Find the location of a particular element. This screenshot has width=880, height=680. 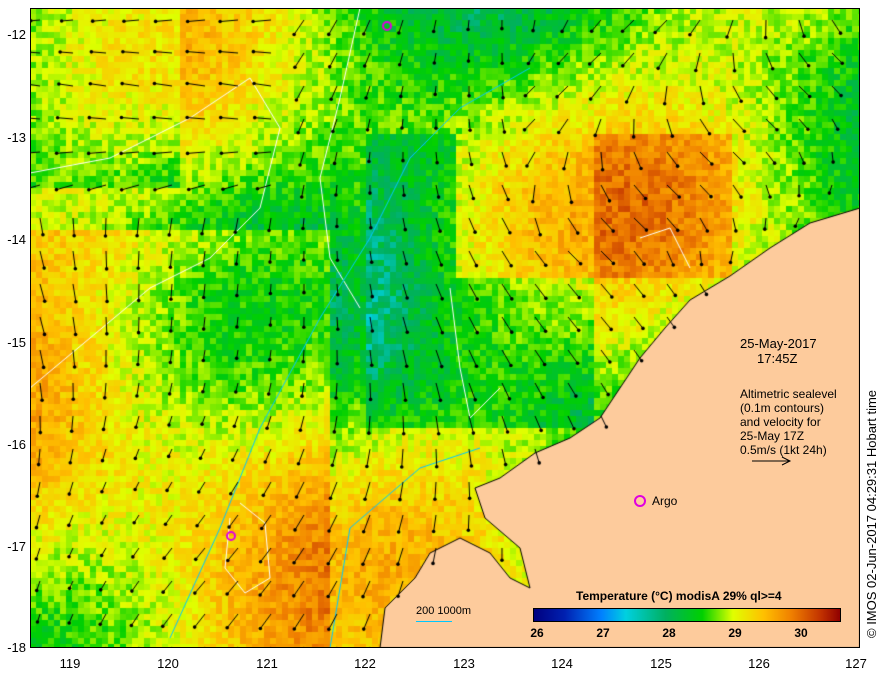

y-tick: -15 is located at coordinates (16, 342).